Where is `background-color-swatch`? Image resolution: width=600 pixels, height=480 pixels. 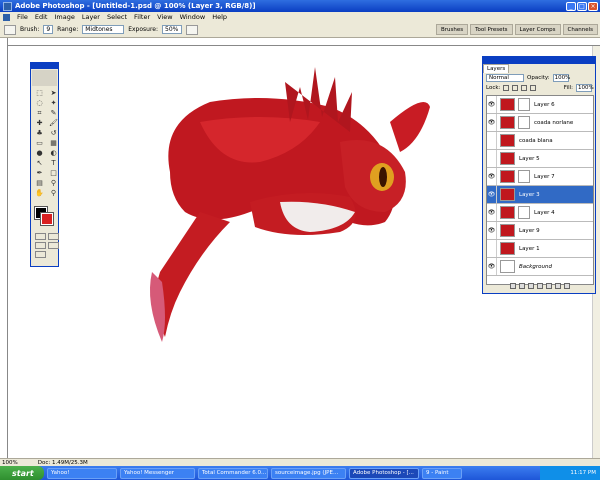
background-color-swatch is located at coordinates (47, 219).